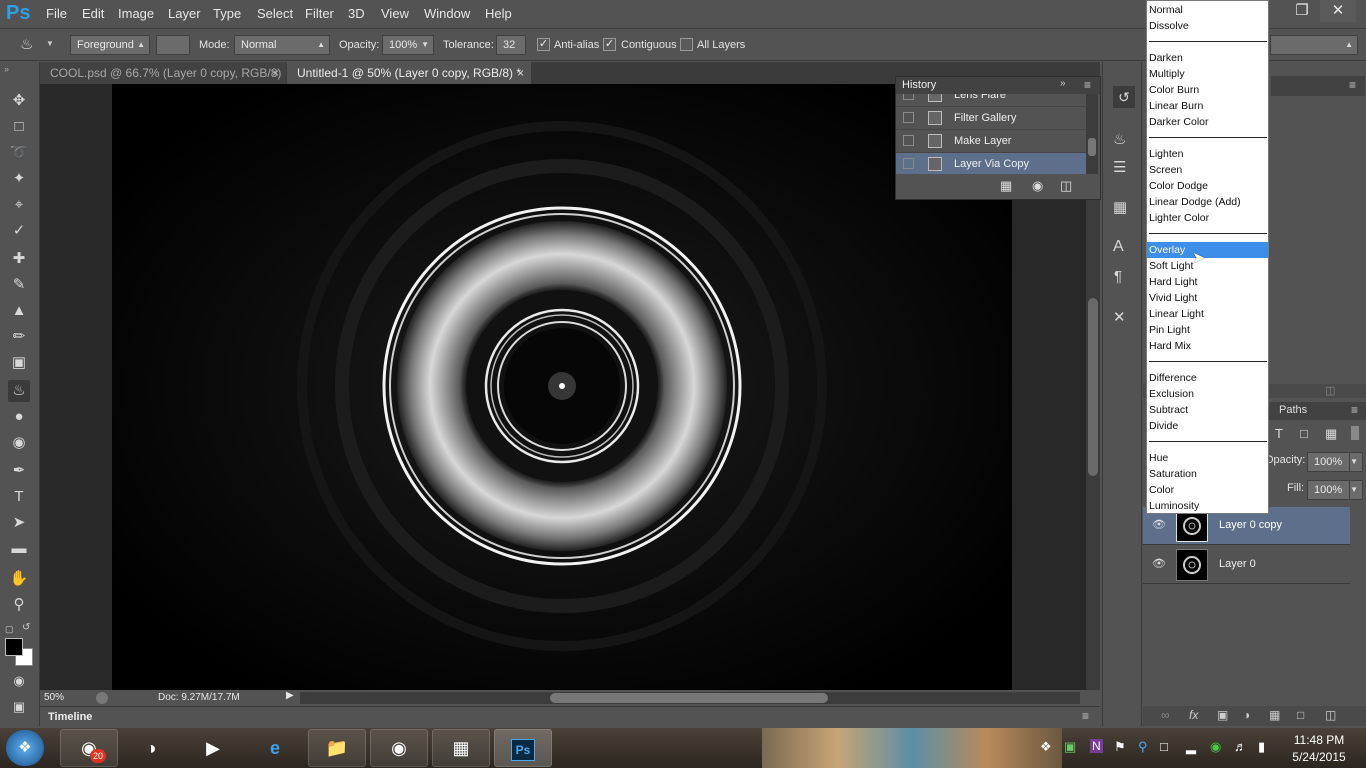 This screenshot has height=768, width=1366. What do you see at coordinates (1237, 564) in the screenshot?
I see `layer-name: Layer 0` at bounding box center [1237, 564].